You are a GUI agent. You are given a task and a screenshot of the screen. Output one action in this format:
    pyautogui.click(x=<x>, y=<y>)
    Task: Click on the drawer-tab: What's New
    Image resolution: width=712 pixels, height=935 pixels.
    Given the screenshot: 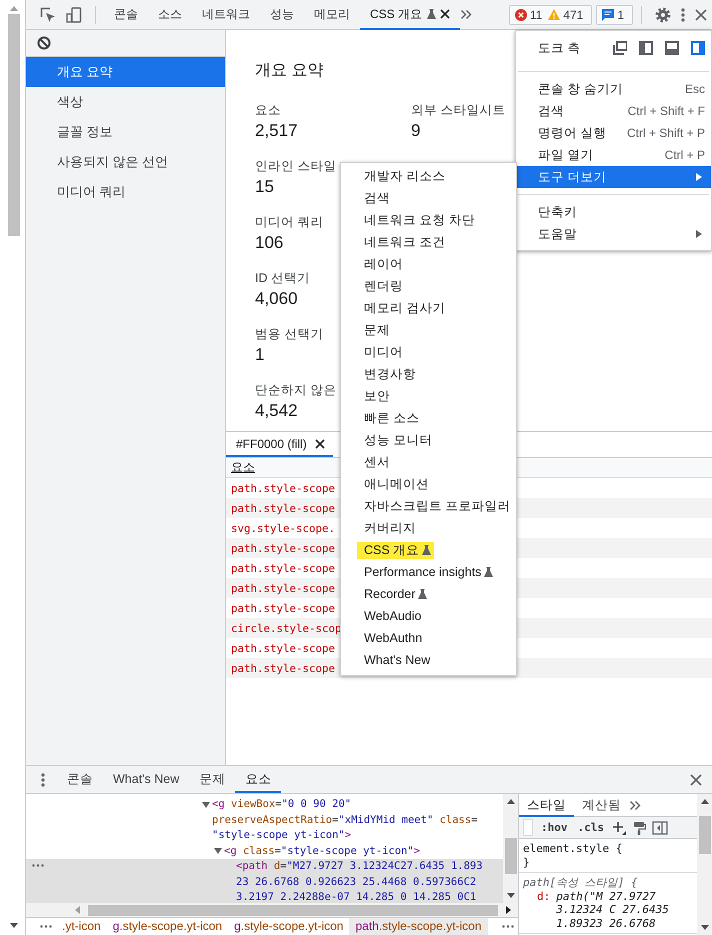 What is the action you would take?
    pyautogui.click(x=146, y=779)
    